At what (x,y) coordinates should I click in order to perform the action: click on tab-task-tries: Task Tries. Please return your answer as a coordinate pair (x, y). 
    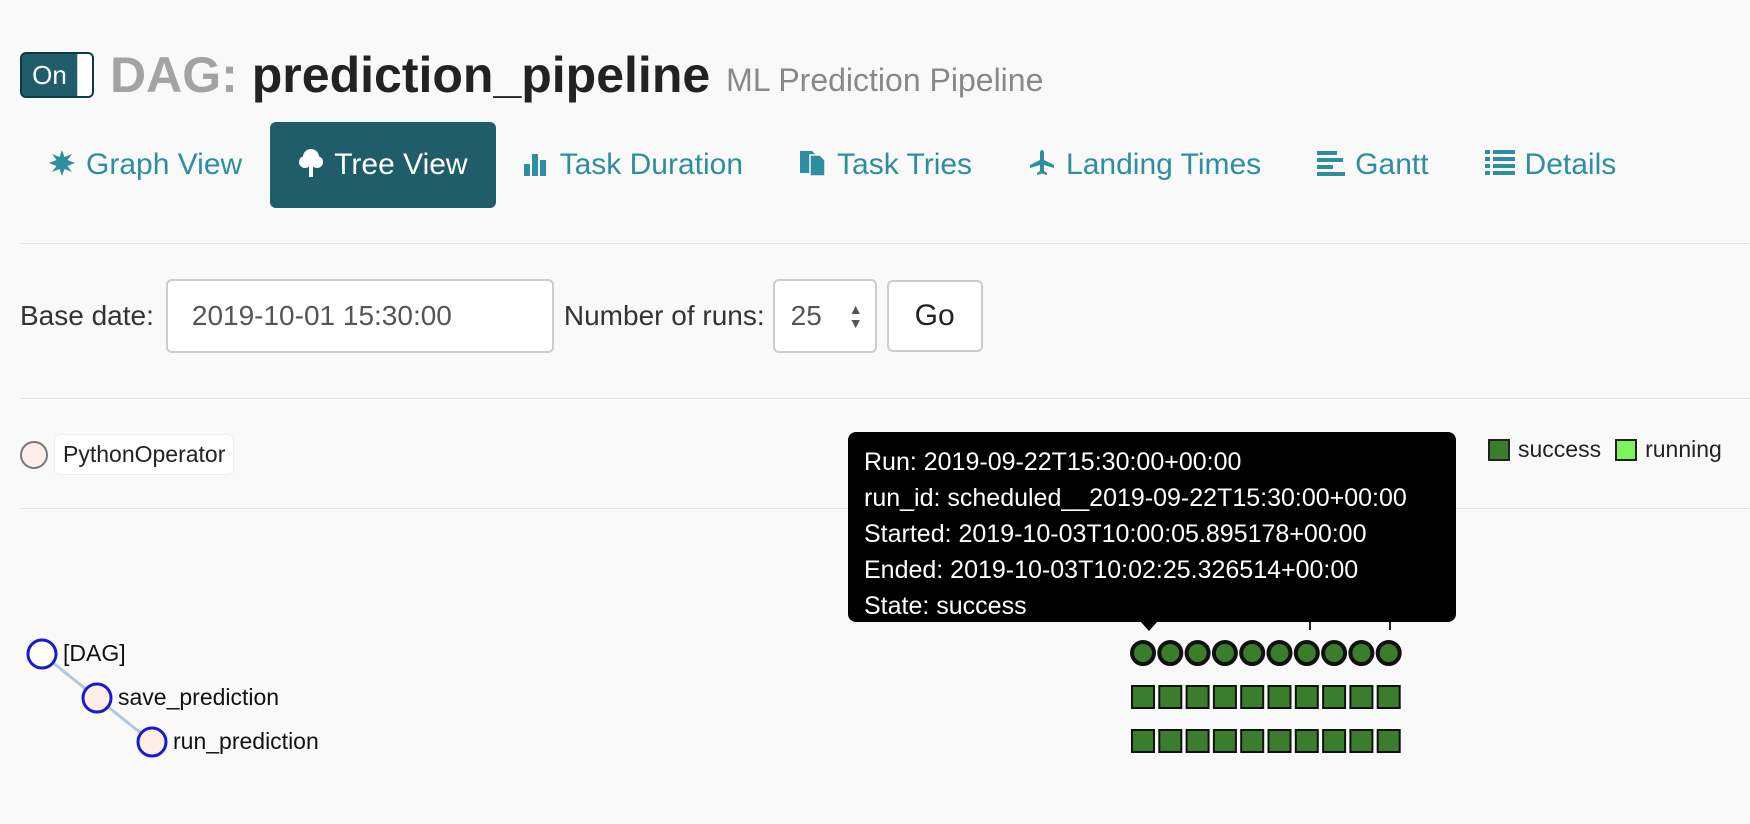
    Looking at the image, I should click on (885, 165).